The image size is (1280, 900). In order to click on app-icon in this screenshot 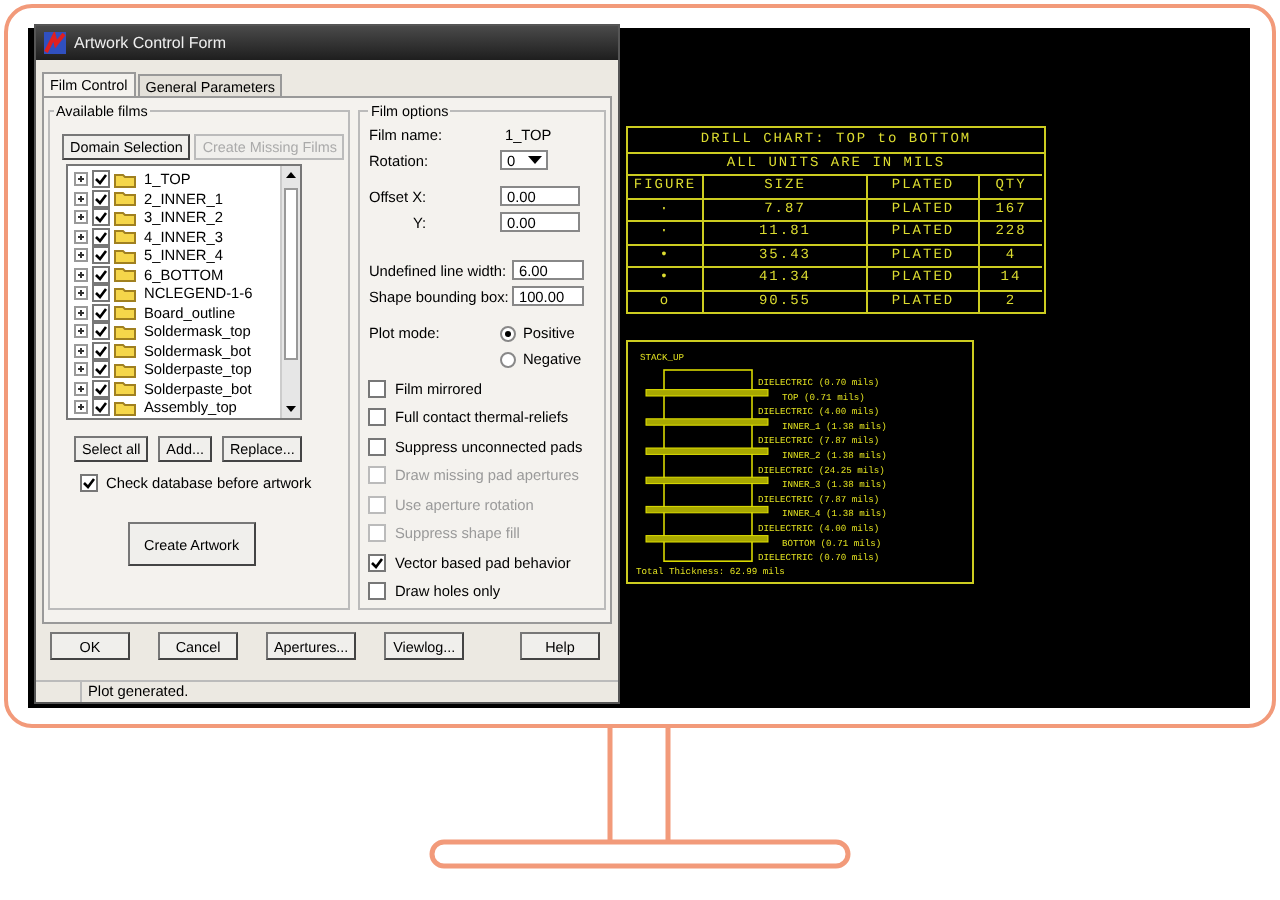, I will do `click(55, 43)`.